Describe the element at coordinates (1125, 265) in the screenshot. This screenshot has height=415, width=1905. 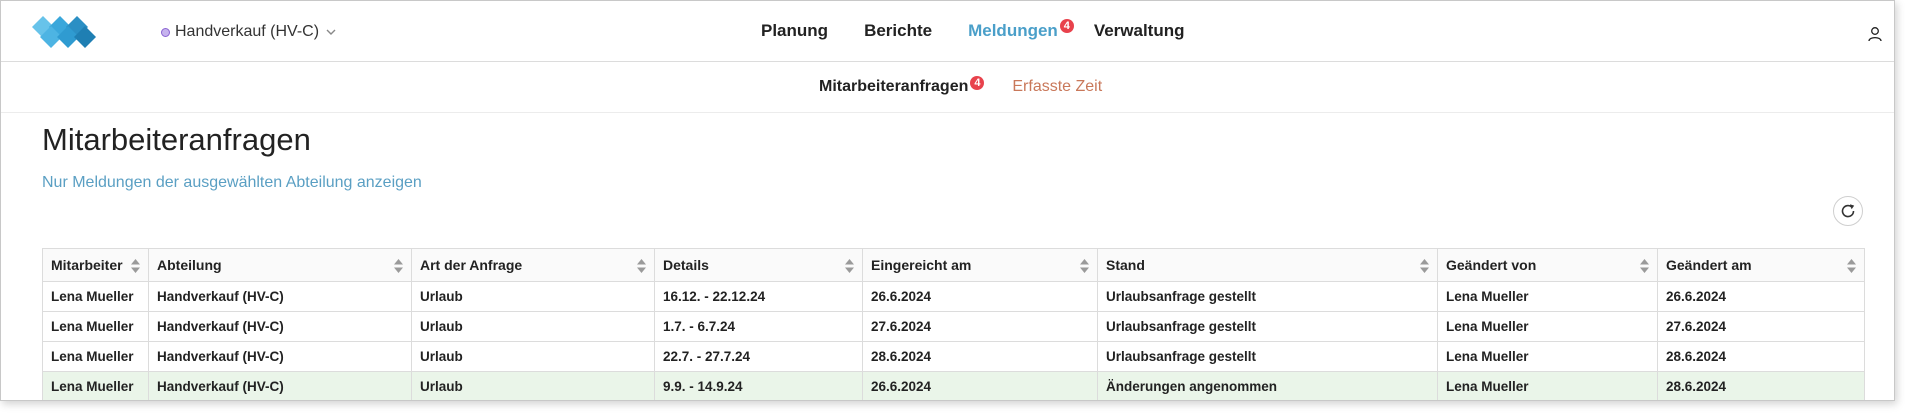
I see `column-header-label: Stand` at that location.